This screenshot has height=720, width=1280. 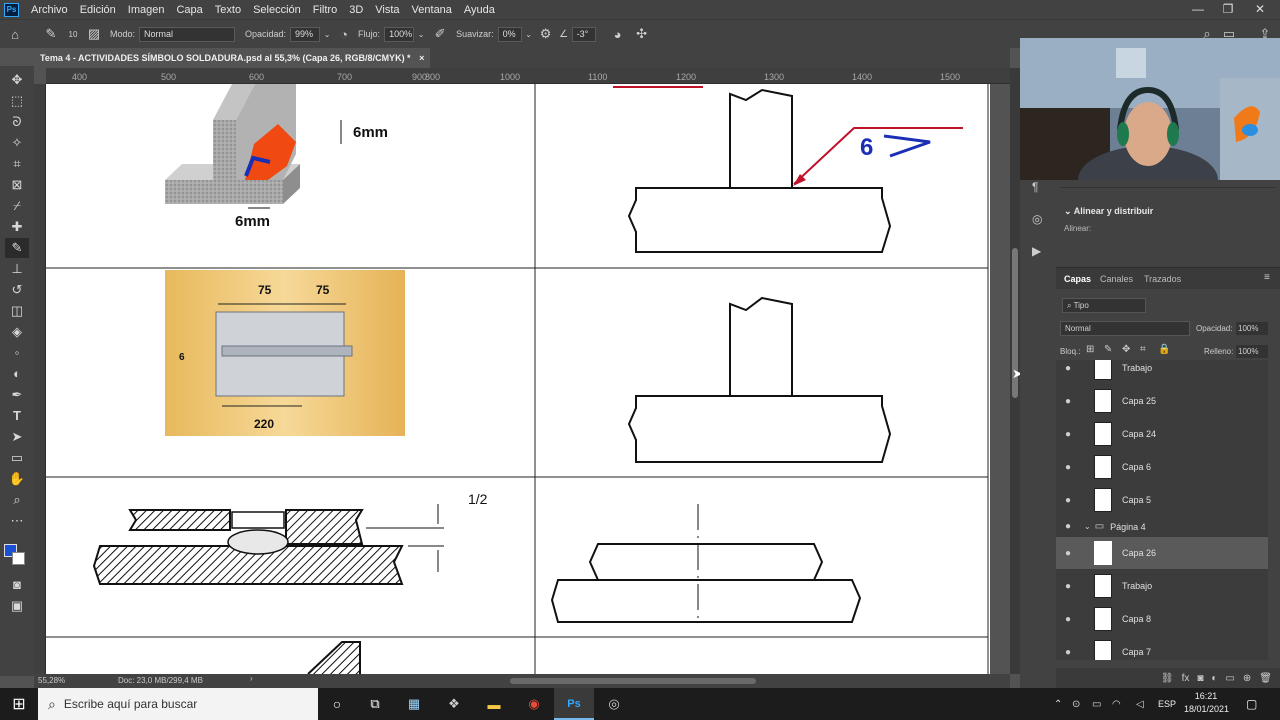 I want to click on tab-trazados: Trazados, so click(x=1162, y=279).